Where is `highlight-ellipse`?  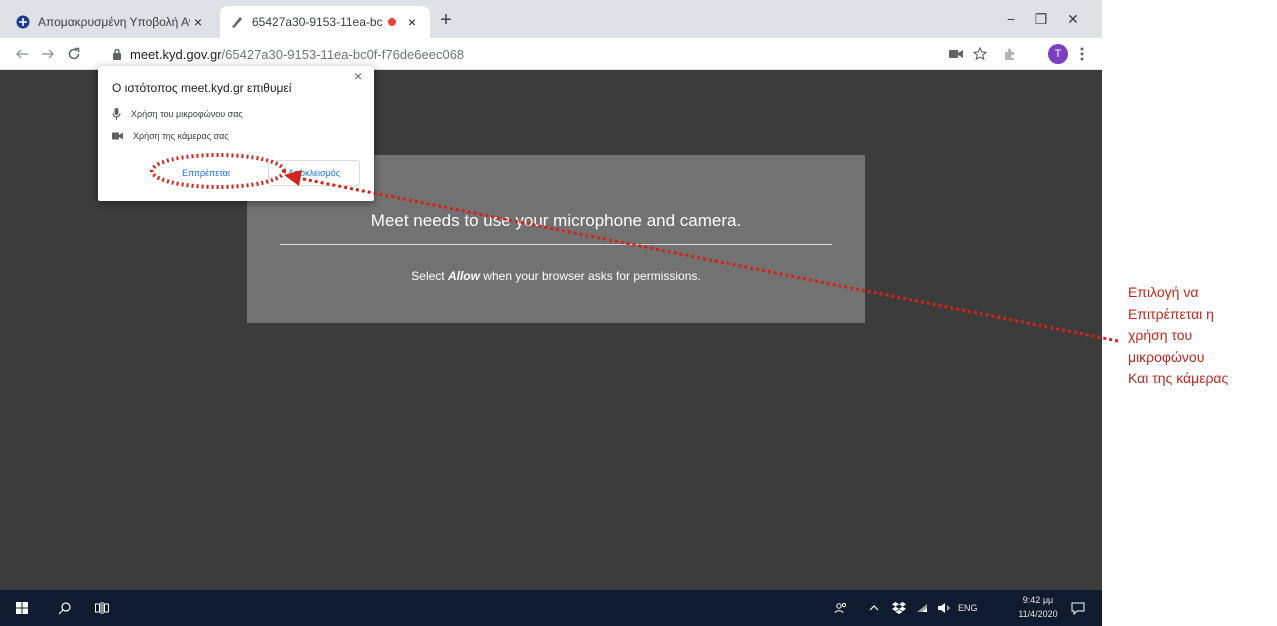
highlight-ellipse is located at coordinates (218, 171).